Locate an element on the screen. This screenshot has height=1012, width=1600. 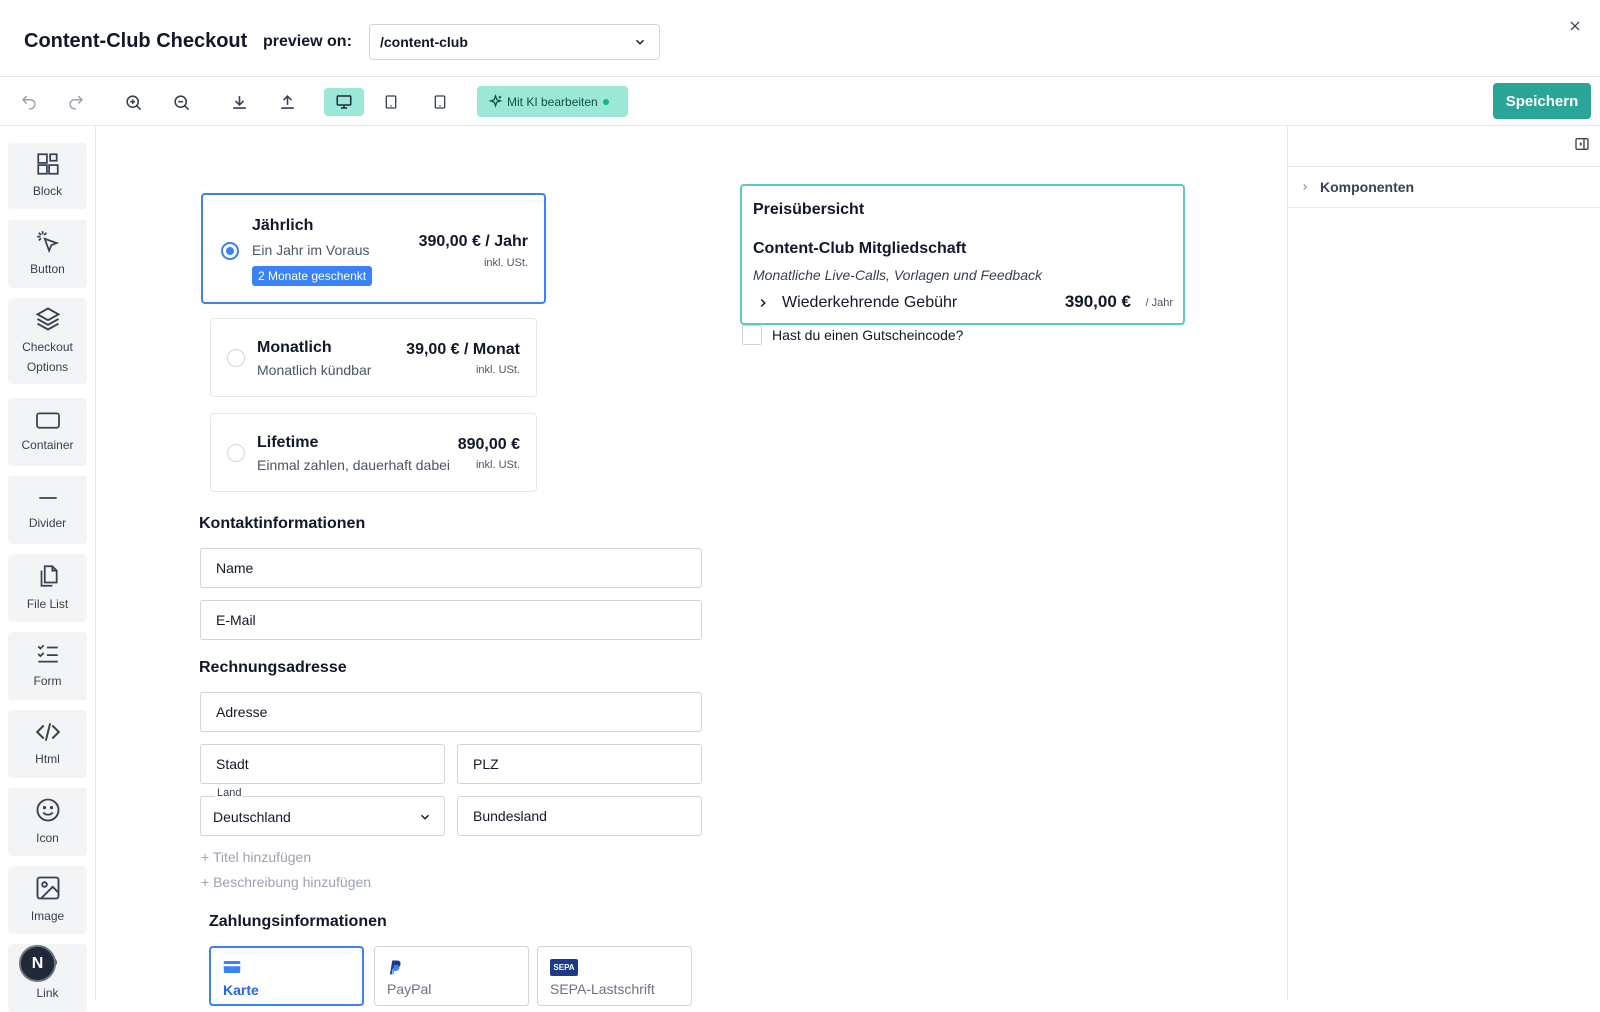
payment-tab-label: SEPA-Lastschrift is located at coordinates (602, 989).